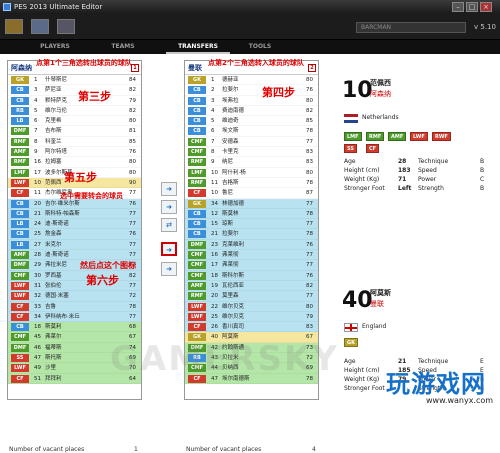 Image resolution: width=500 pixels, height=453 pixels. What do you see at coordinates (482, 188) in the screenshot?
I see `skill-grade: B` at bounding box center [482, 188].